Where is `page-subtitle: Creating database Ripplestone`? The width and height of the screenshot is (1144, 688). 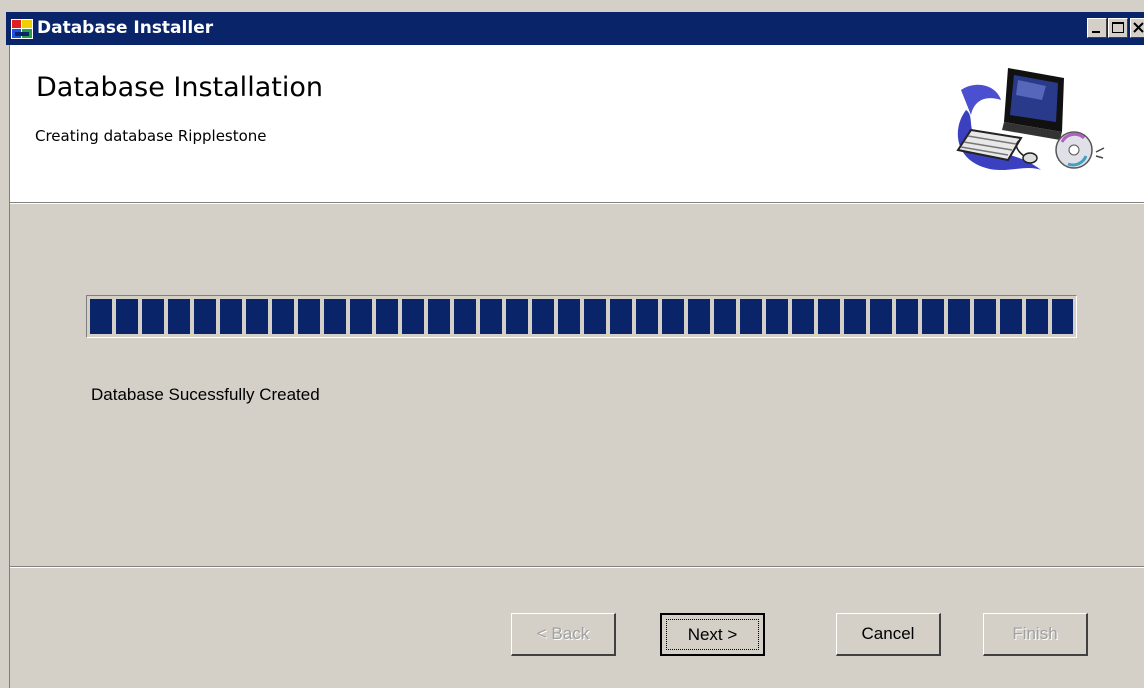
page-subtitle: Creating database Ripplestone is located at coordinates (151, 136).